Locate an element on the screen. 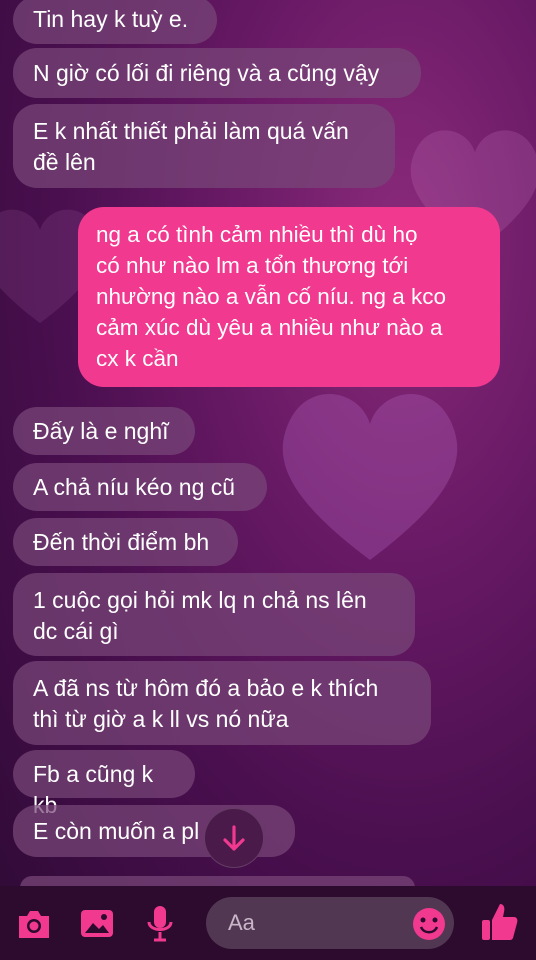 This screenshot has width=536, height=960. message-text: Đến thời điểm bh is located at coordinates (121, 542).